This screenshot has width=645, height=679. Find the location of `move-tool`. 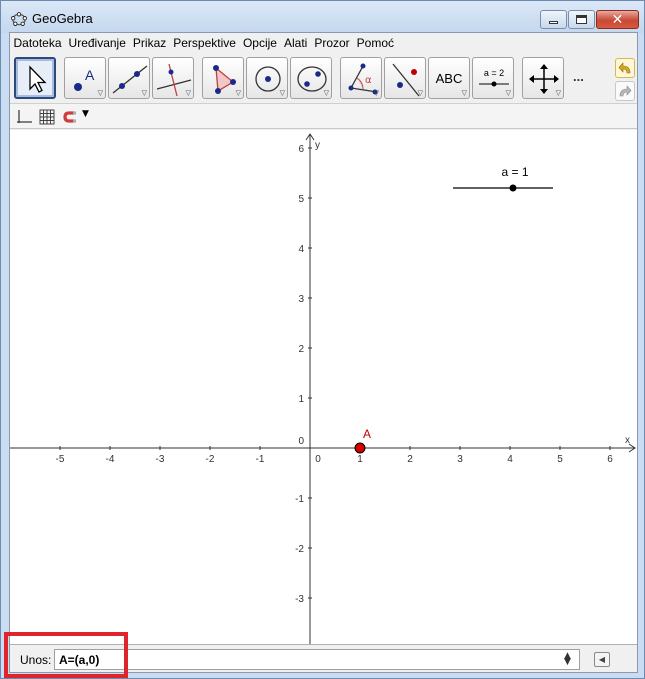

move-tool is located at coordinates (35, 78).